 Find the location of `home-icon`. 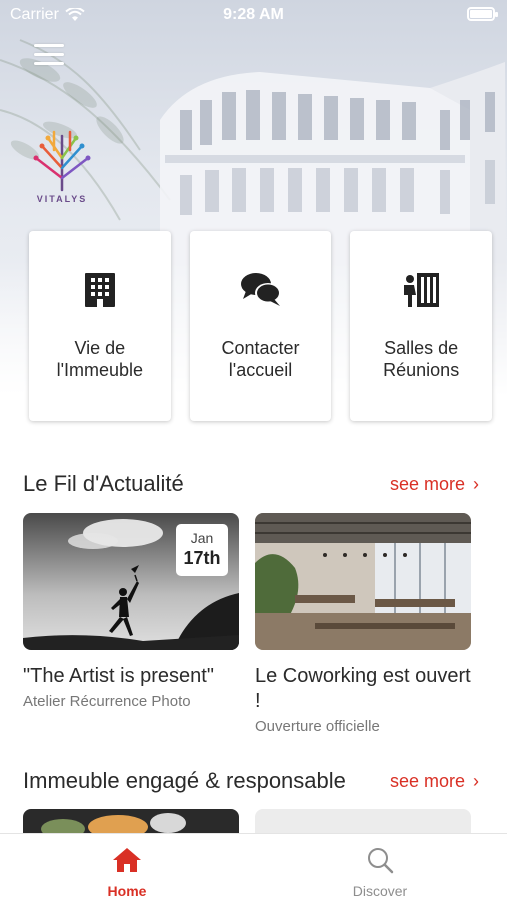

home-icon is located at coordinates (127, 860).